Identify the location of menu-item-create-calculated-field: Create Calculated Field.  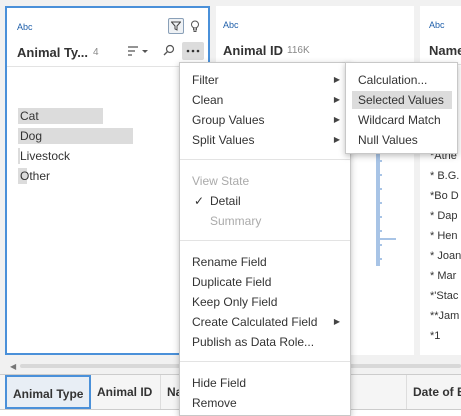
(254, 322).